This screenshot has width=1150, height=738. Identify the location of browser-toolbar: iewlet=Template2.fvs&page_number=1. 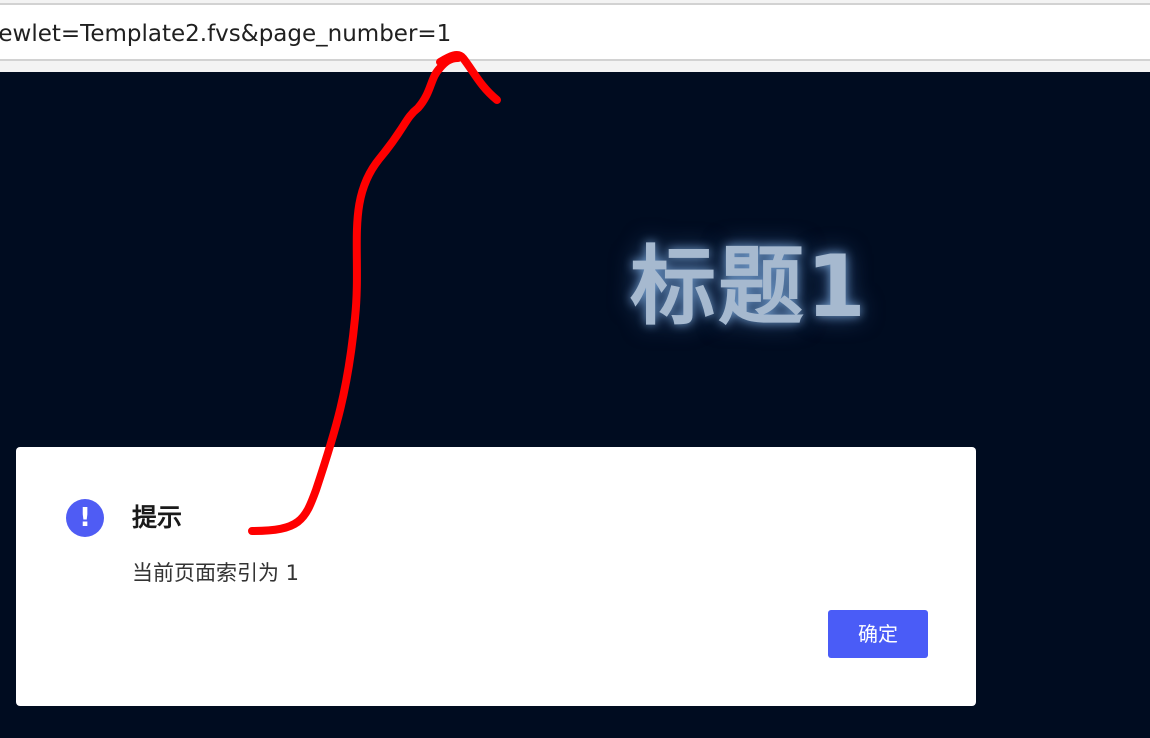
(575, 36).